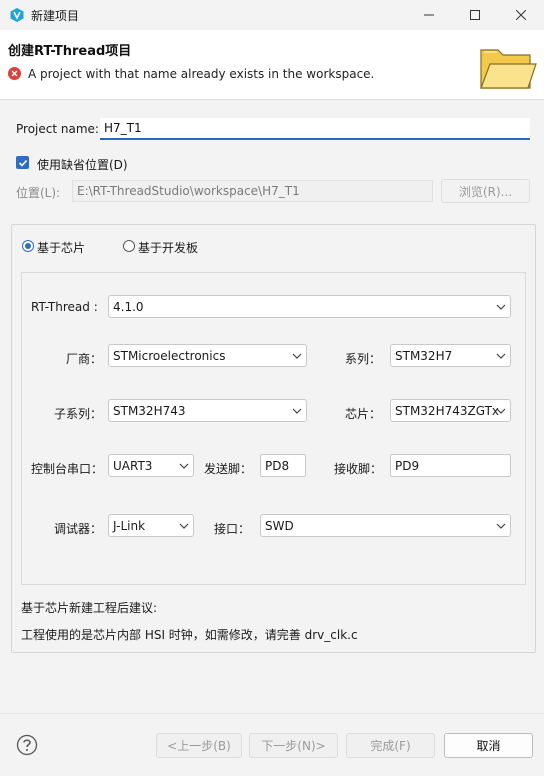 This screenshot has width=544, height=776. Describe the element at coordinates (450, 465) in the screenshot. I see `rx-pin-input: PD9` at that location.